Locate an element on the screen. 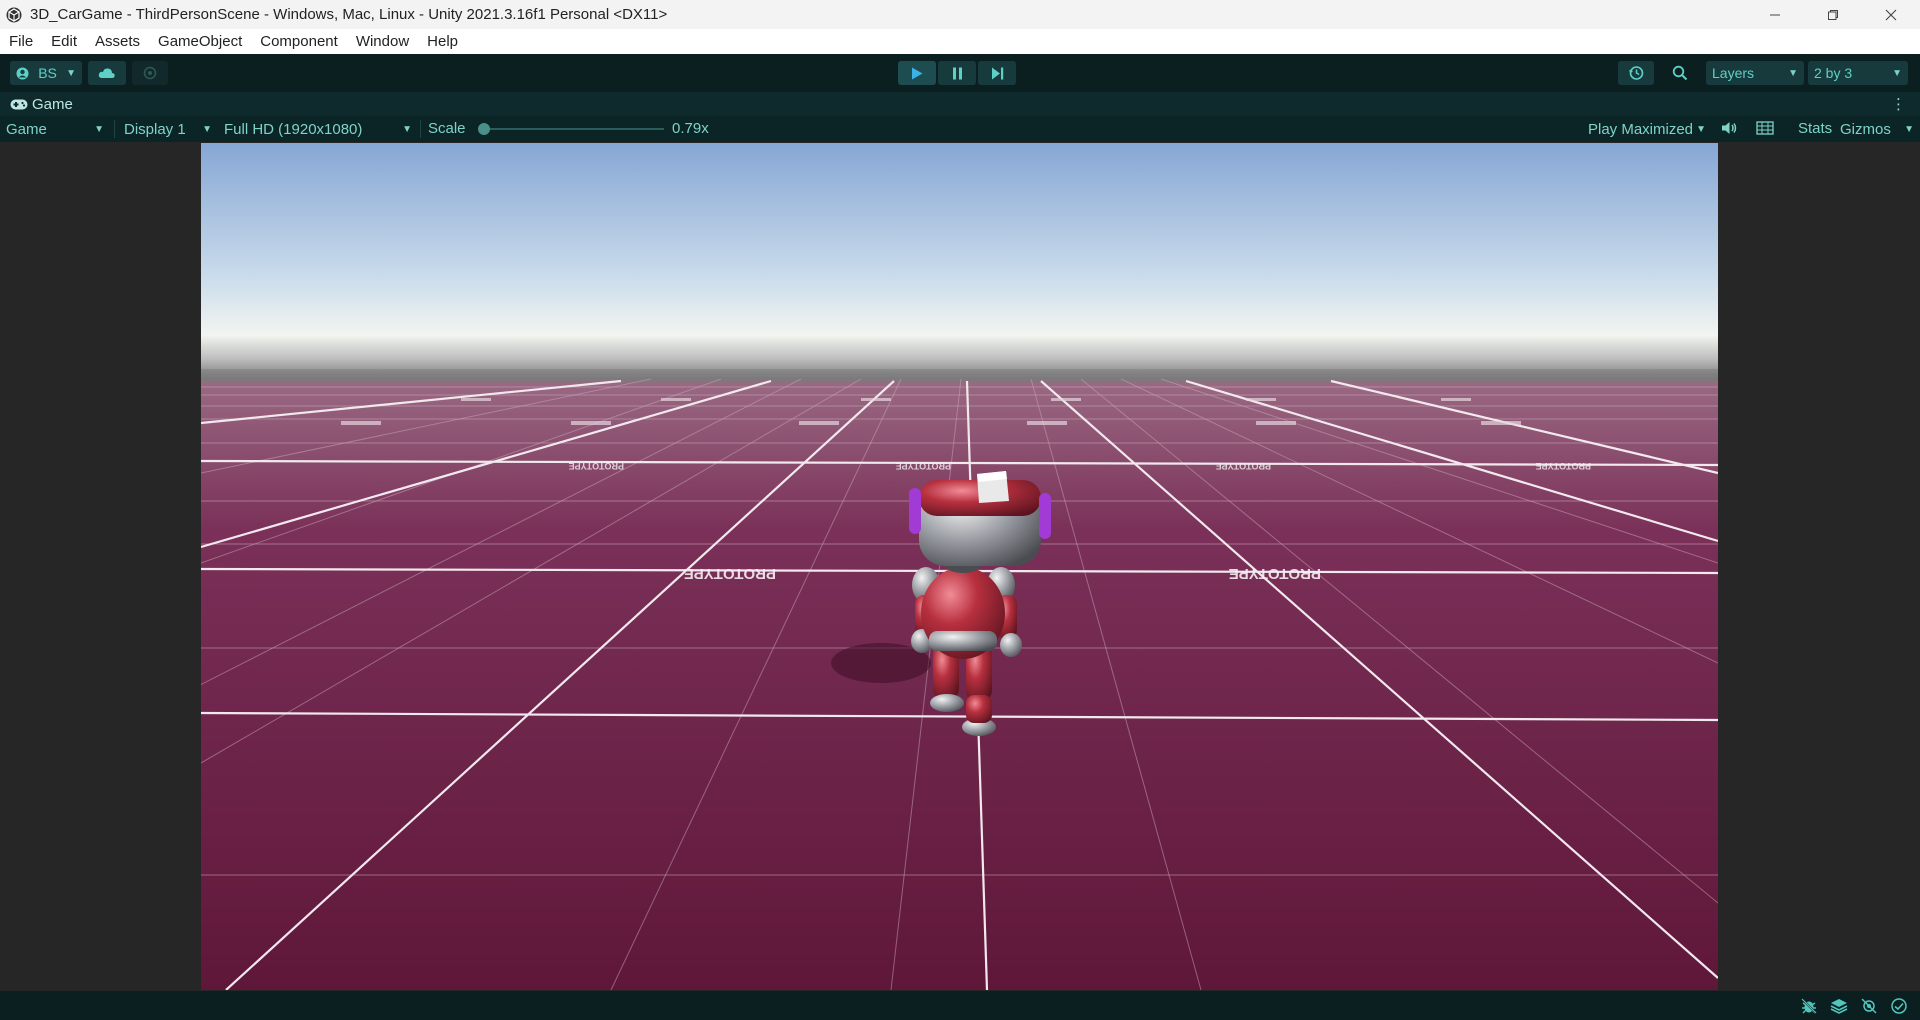 The height and width of the screenshot is (1020, 1920). search-icon is located at coordinates (1680, 73).